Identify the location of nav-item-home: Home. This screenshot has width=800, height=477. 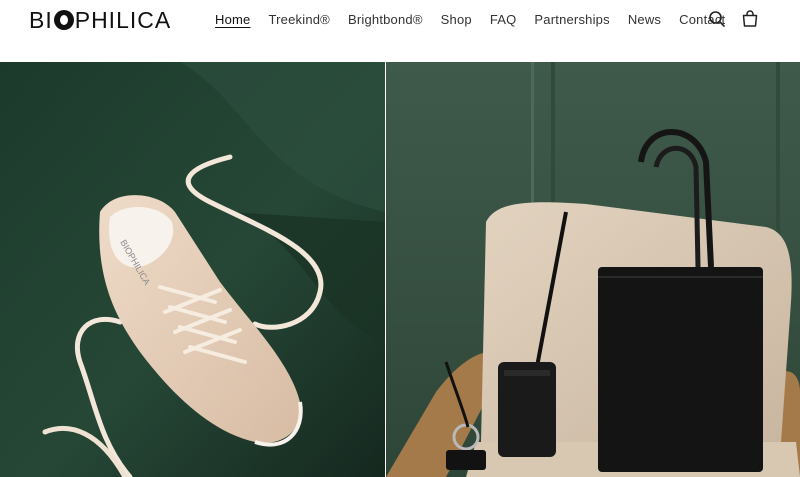
(232, 19).